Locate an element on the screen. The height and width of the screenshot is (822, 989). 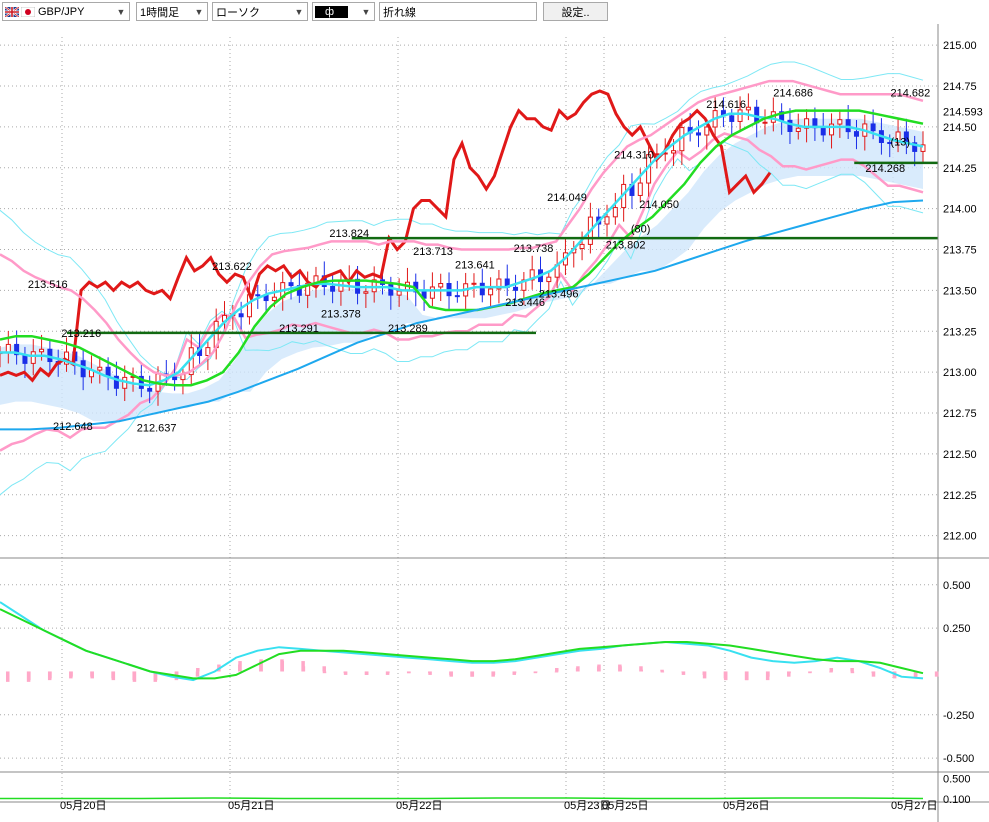
indicator-label: ф is located at coordinates (332, 11).